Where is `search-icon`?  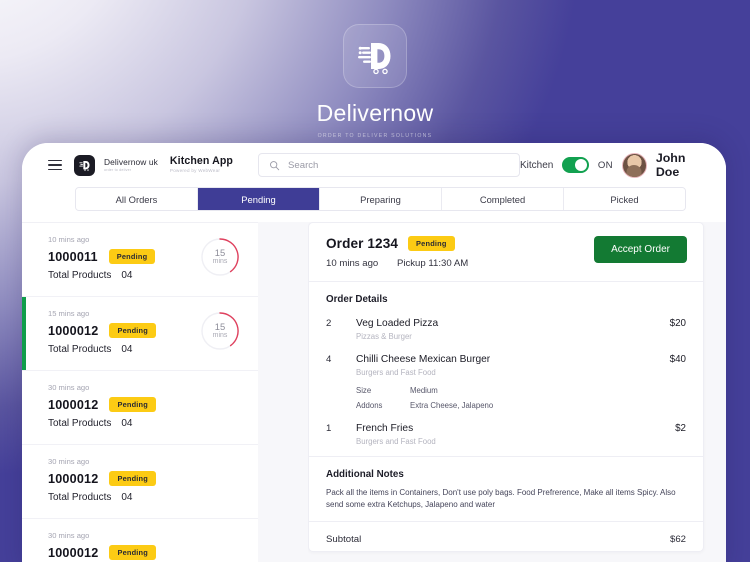
search-icon is located at coordinates (275, 165).